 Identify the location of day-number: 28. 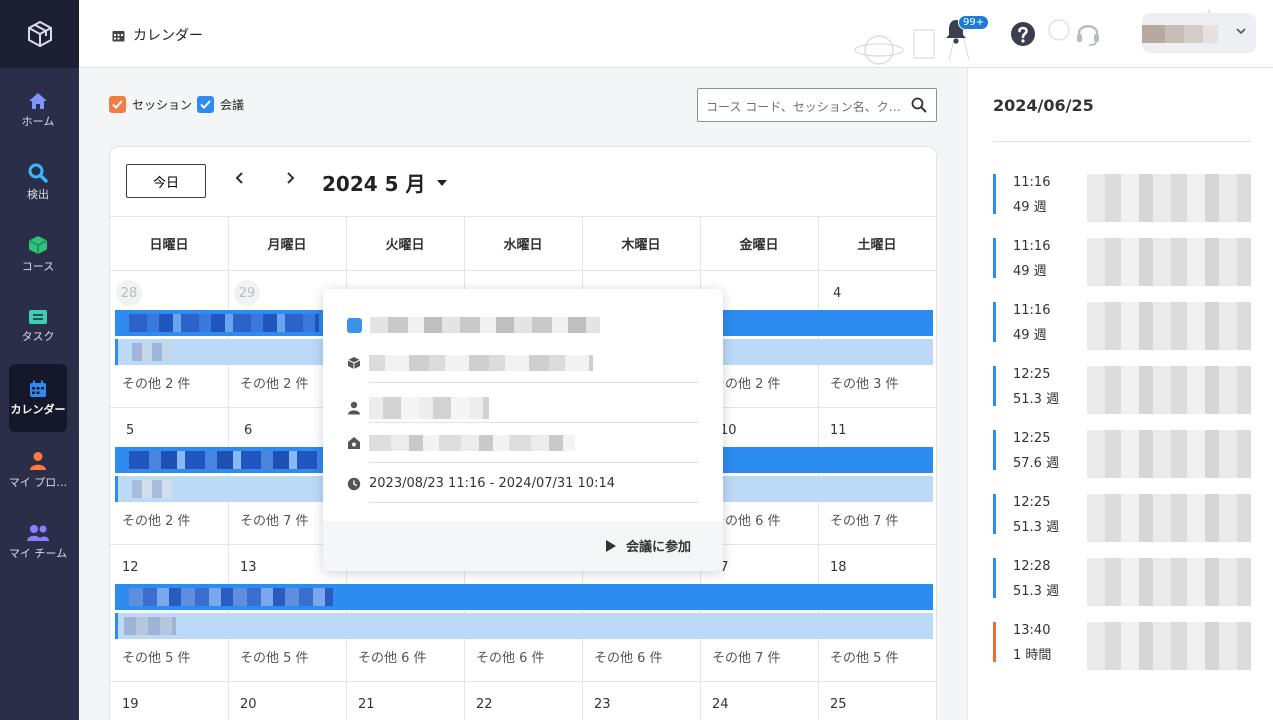
(129, 293).